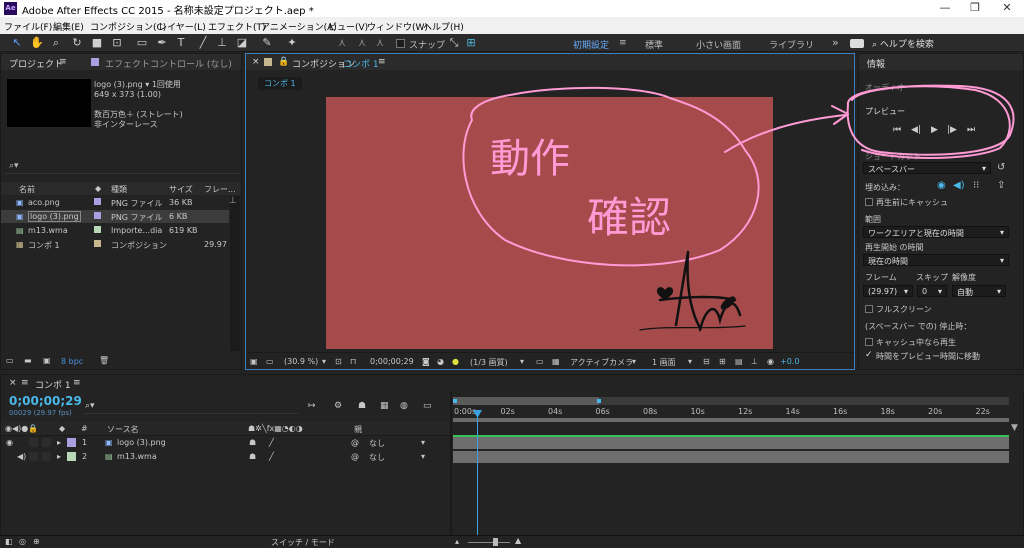 The height and width of the screenshot is (548, 1024). Describe the element at coordinates (142, 43) in the screenshot. I see `rectangle-tool-icon: ▭` at that location.